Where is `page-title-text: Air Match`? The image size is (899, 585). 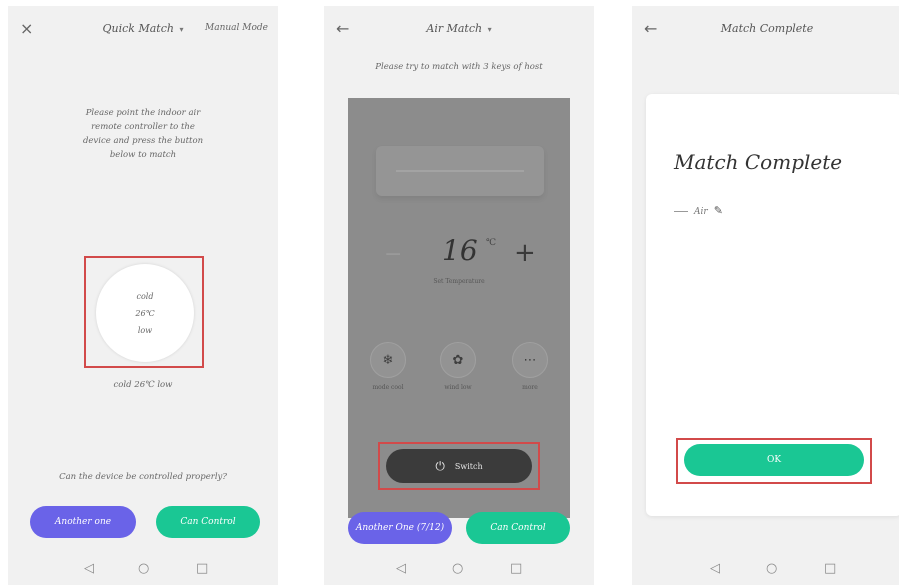 page-title-text: Air Match is located at coordinates (454, 28).